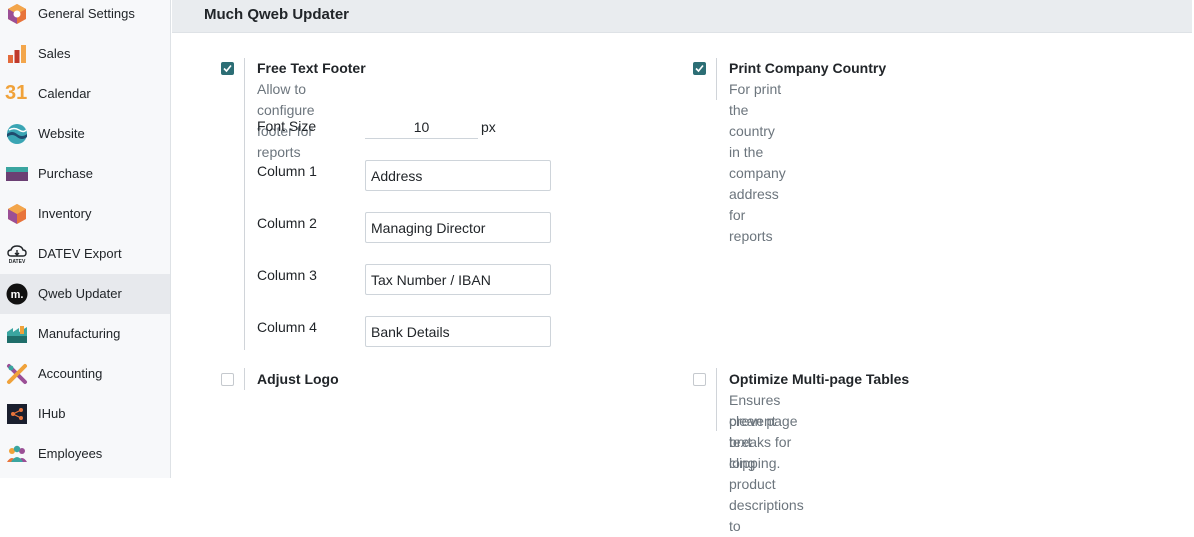 The width and height of the screenshot is (1194, 537). I want to click on purchase-icon, so click(17, 174).